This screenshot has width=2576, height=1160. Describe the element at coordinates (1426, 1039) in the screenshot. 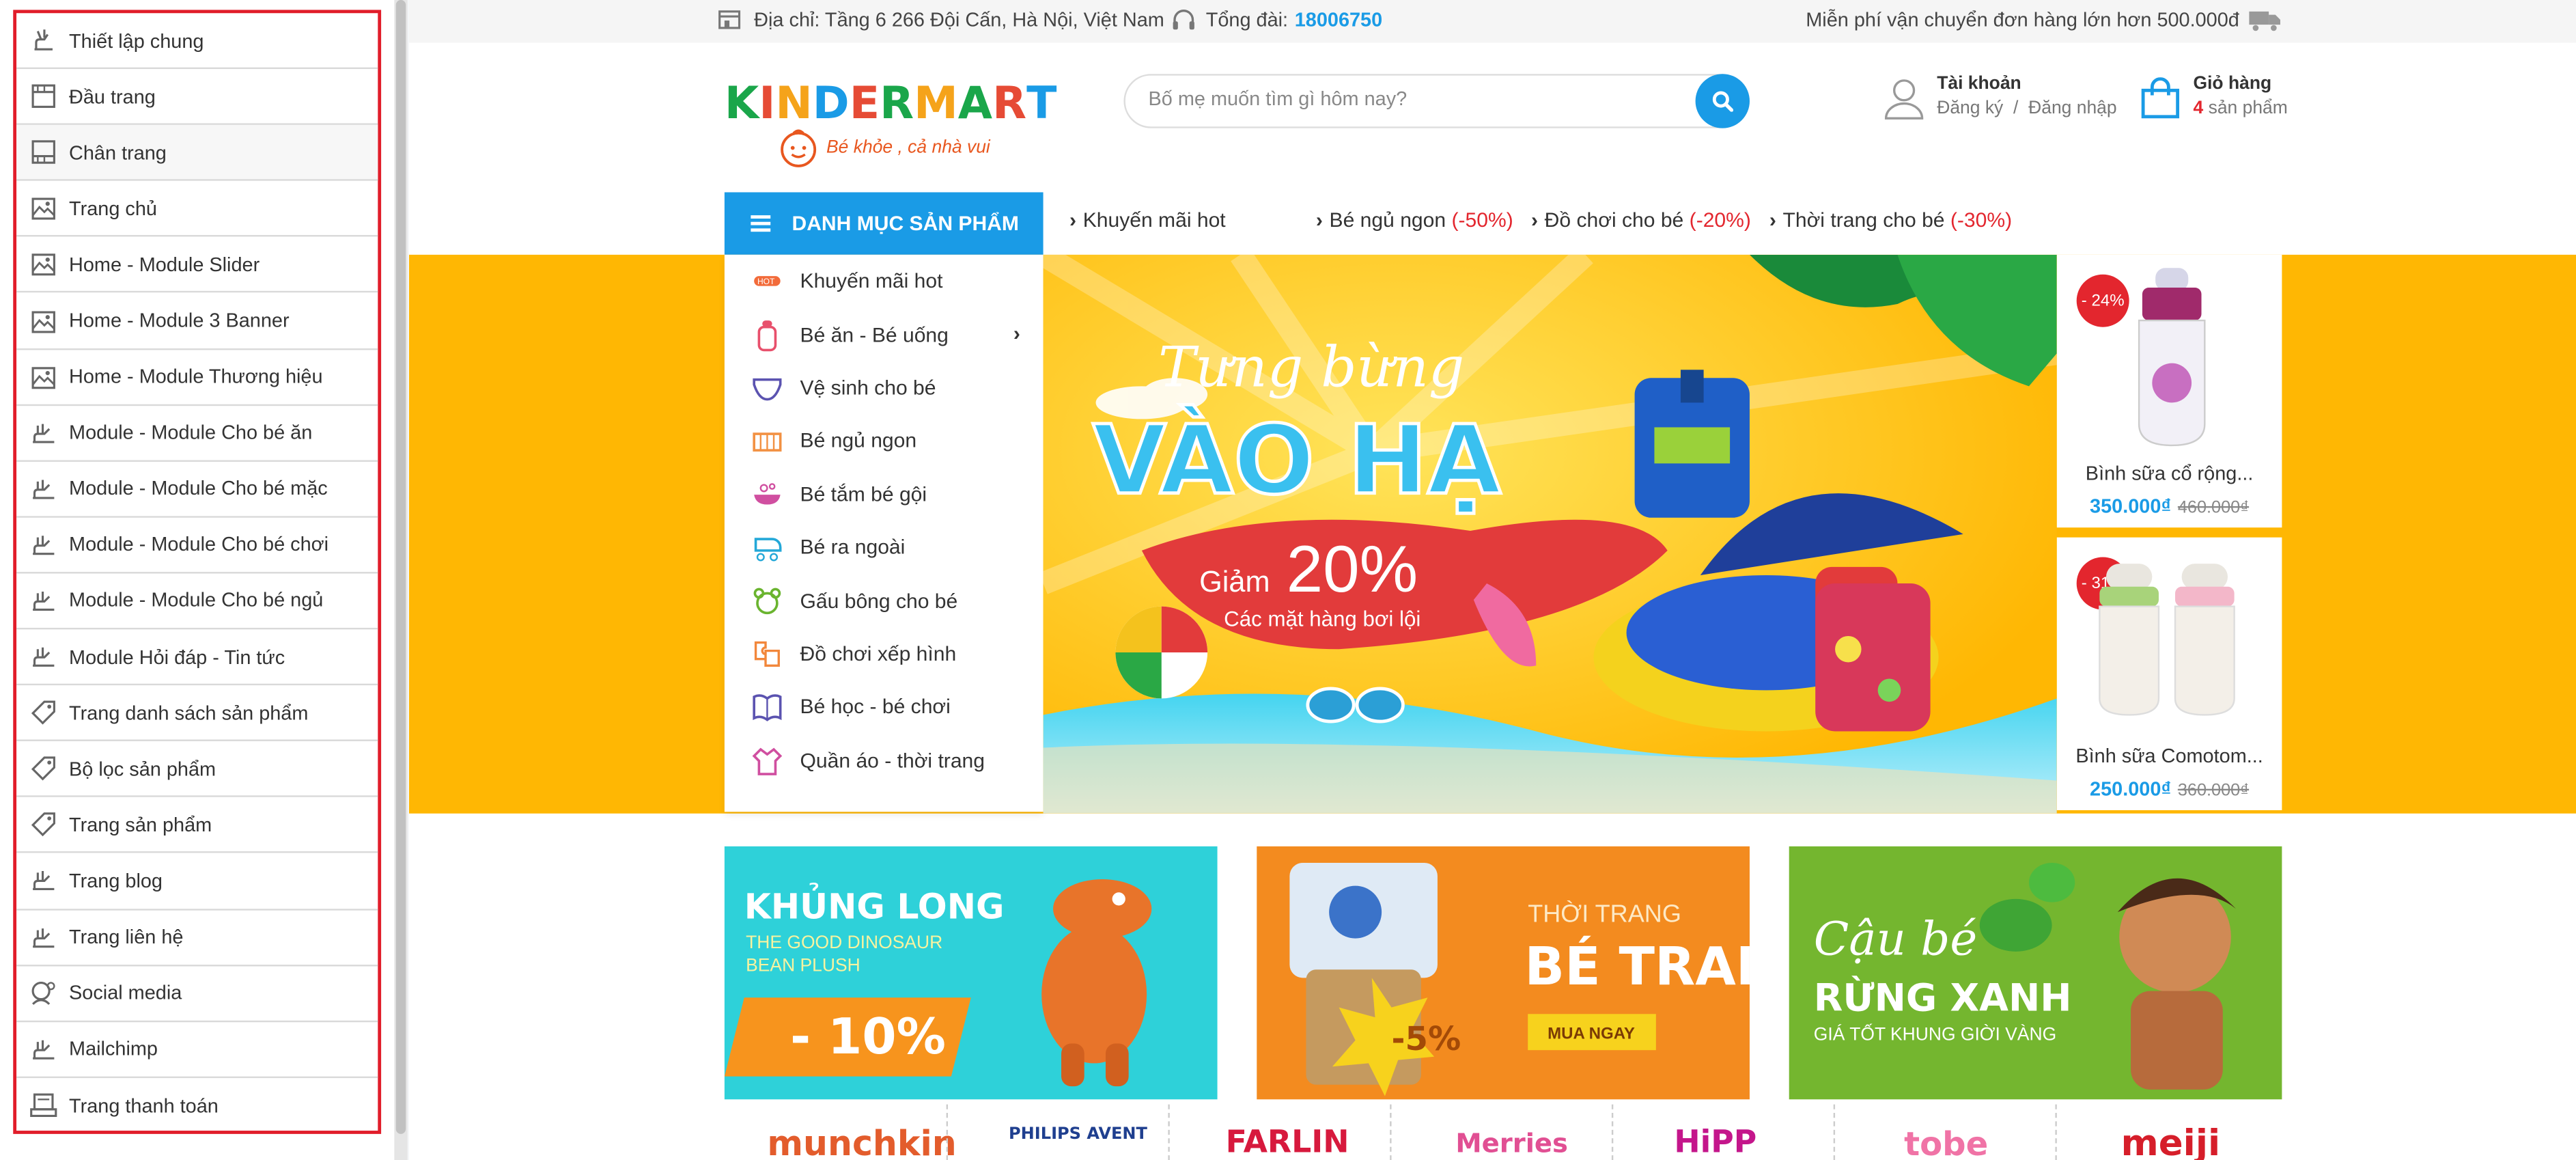

I see `promo-discount: -5%` at that location.